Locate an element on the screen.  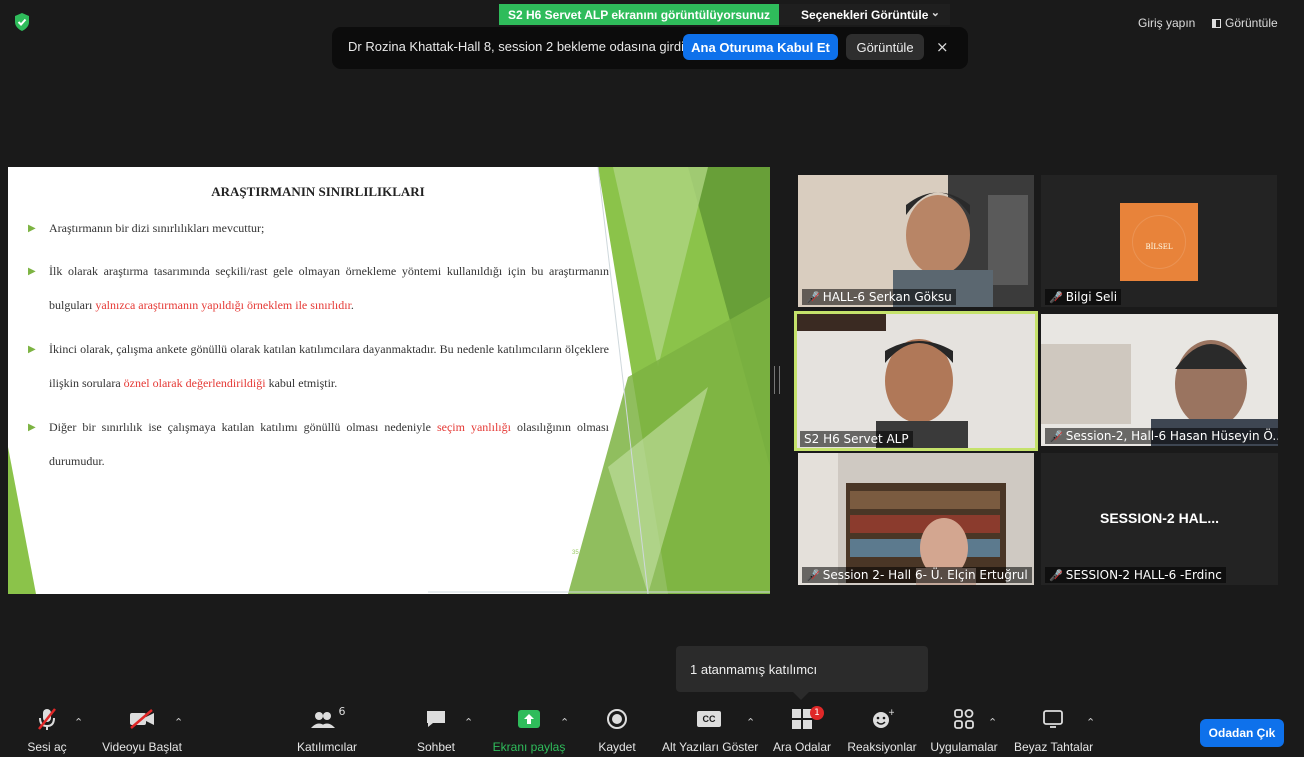
breakout-rooms-tooltip: 1 atanmamış katılımcı is located at coordinates (802, 669).